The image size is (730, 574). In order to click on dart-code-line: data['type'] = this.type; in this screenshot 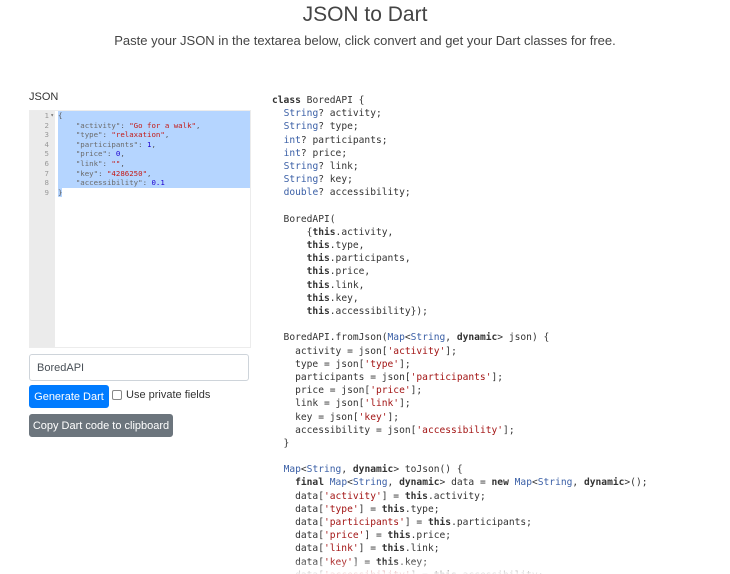, I will do `click(356, 509)`.